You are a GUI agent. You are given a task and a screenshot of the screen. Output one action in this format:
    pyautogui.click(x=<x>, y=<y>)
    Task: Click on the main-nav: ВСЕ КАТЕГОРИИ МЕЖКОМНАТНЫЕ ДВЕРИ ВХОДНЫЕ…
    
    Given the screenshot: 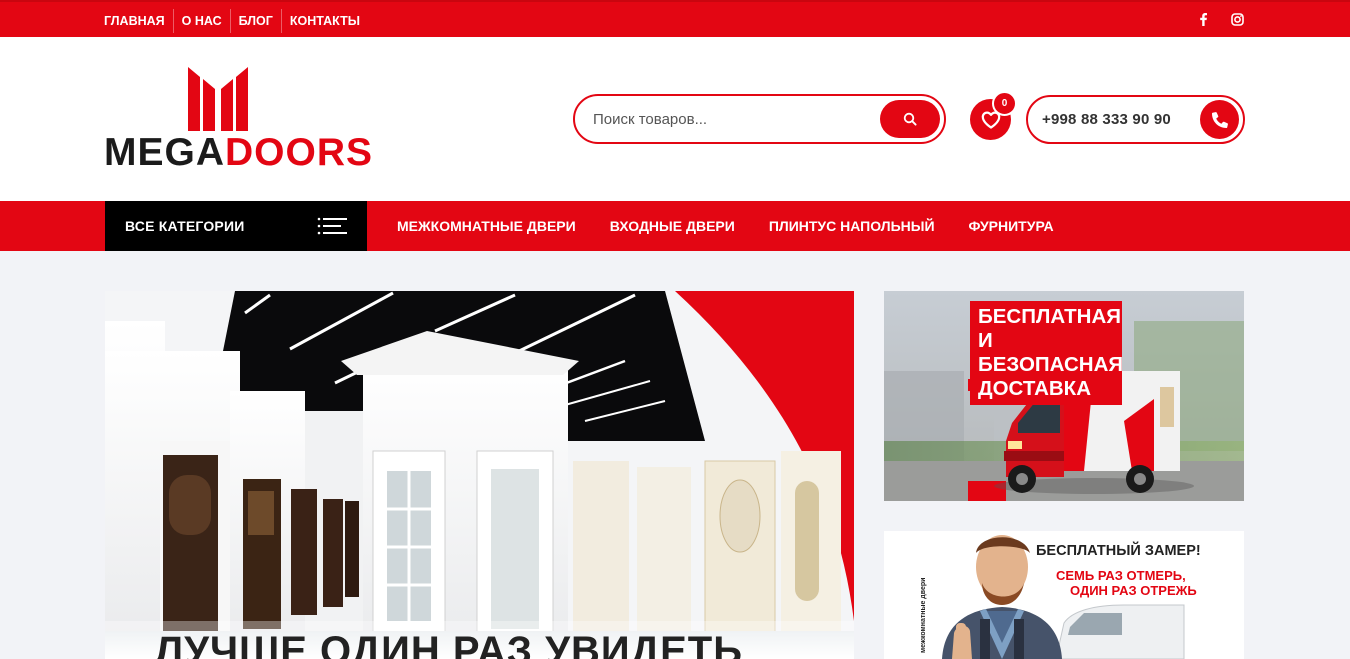 What is the action you would take?
    pyautogui.click(x=675, y=226)
    